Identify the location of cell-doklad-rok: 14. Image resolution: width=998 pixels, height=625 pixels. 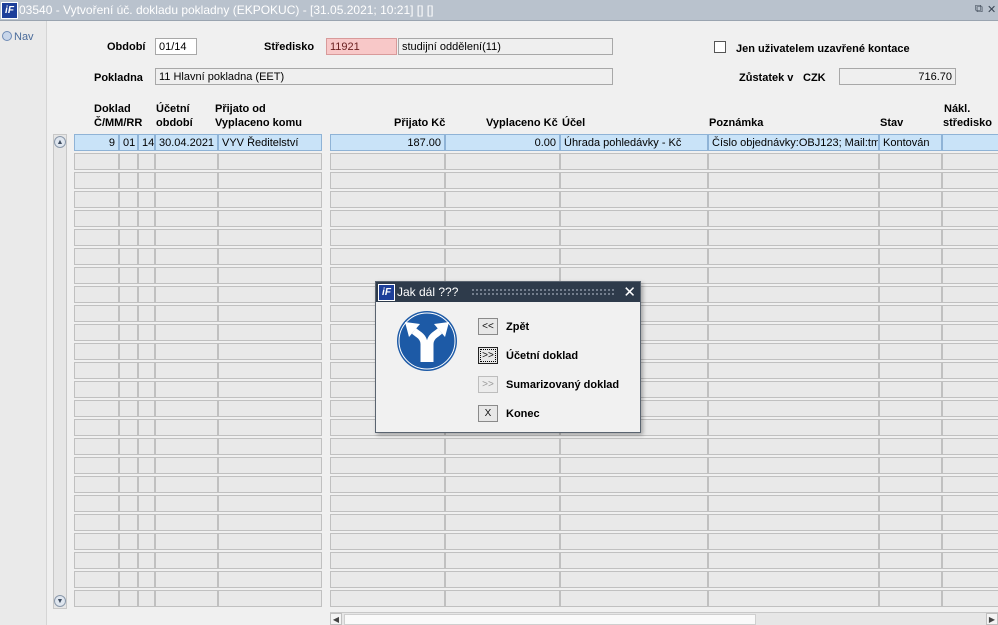
(146, 142).